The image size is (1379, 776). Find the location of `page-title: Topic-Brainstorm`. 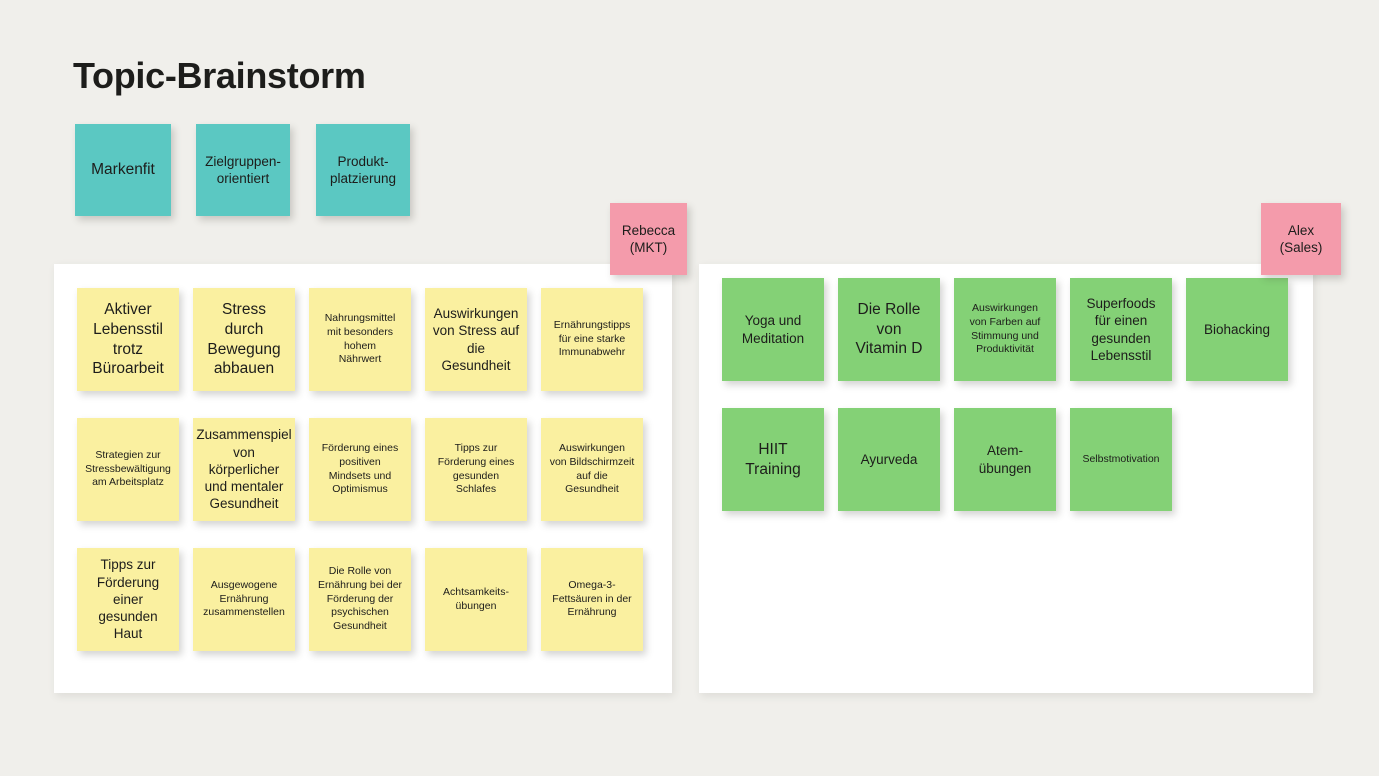

page-title: Topic-Brainstorm is located at coordinates (219, 75).